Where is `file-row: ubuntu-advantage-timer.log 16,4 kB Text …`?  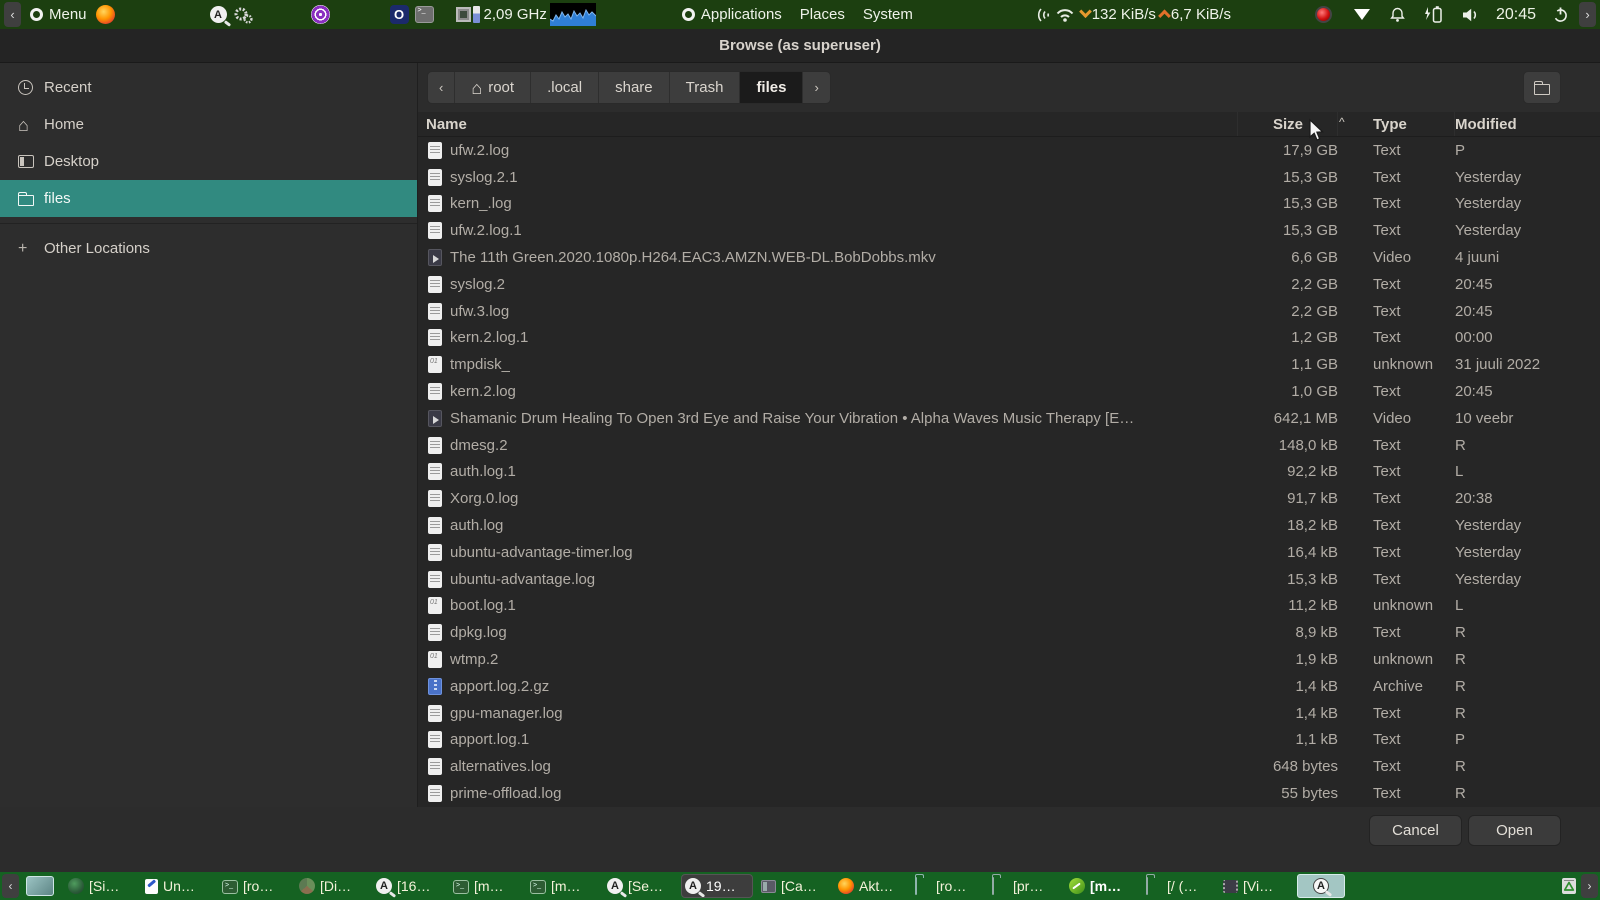
file-row: ubuntu-advantage-timer.log 16,4 kB Text … is located at coordinates (1009, 552).